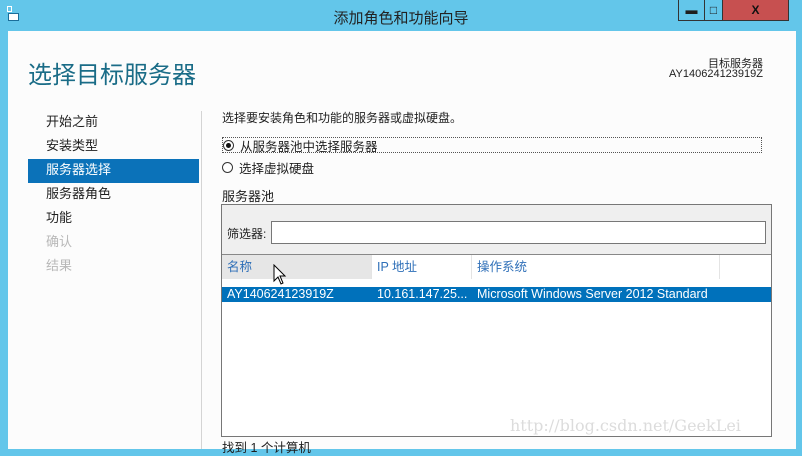 This screenshot has width=802, height=456. I want to click on radio-label: 从服务器池中选择服务器, so click(309, 146).